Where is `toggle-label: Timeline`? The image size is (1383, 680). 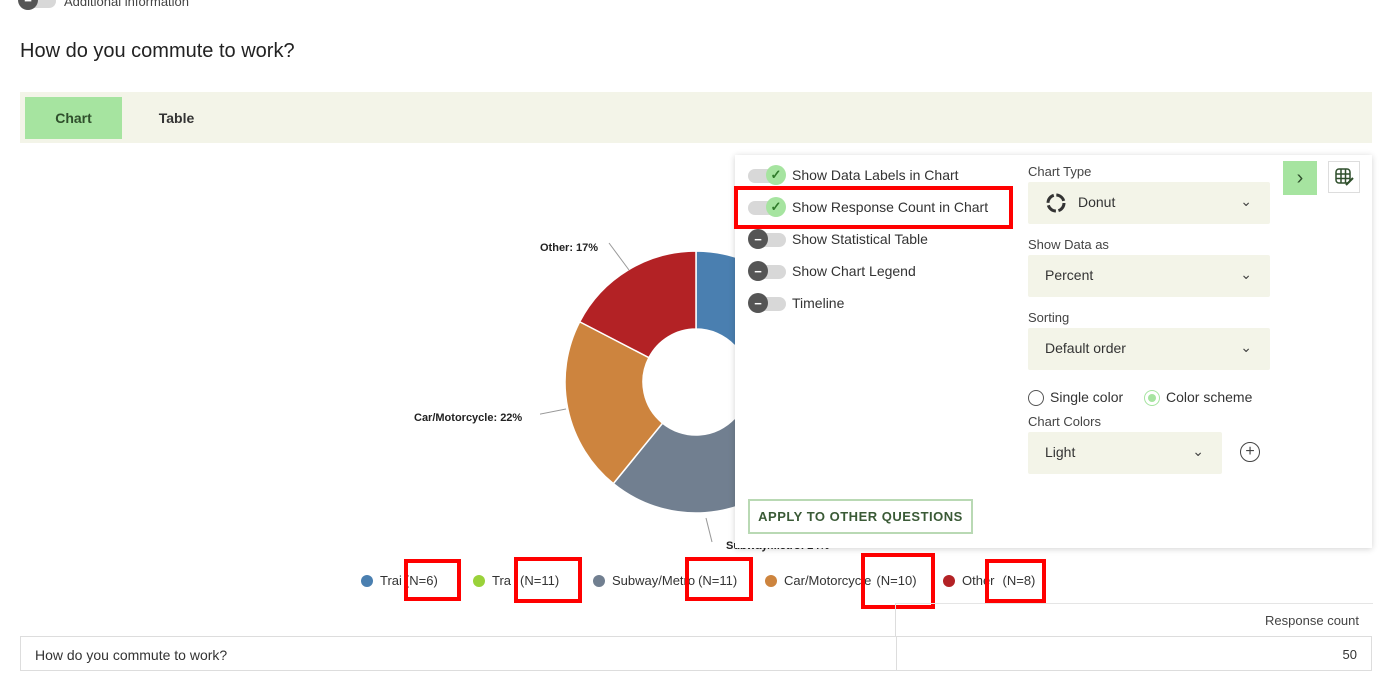 toggle-label: Timeline is located at coordinates (818, 303).